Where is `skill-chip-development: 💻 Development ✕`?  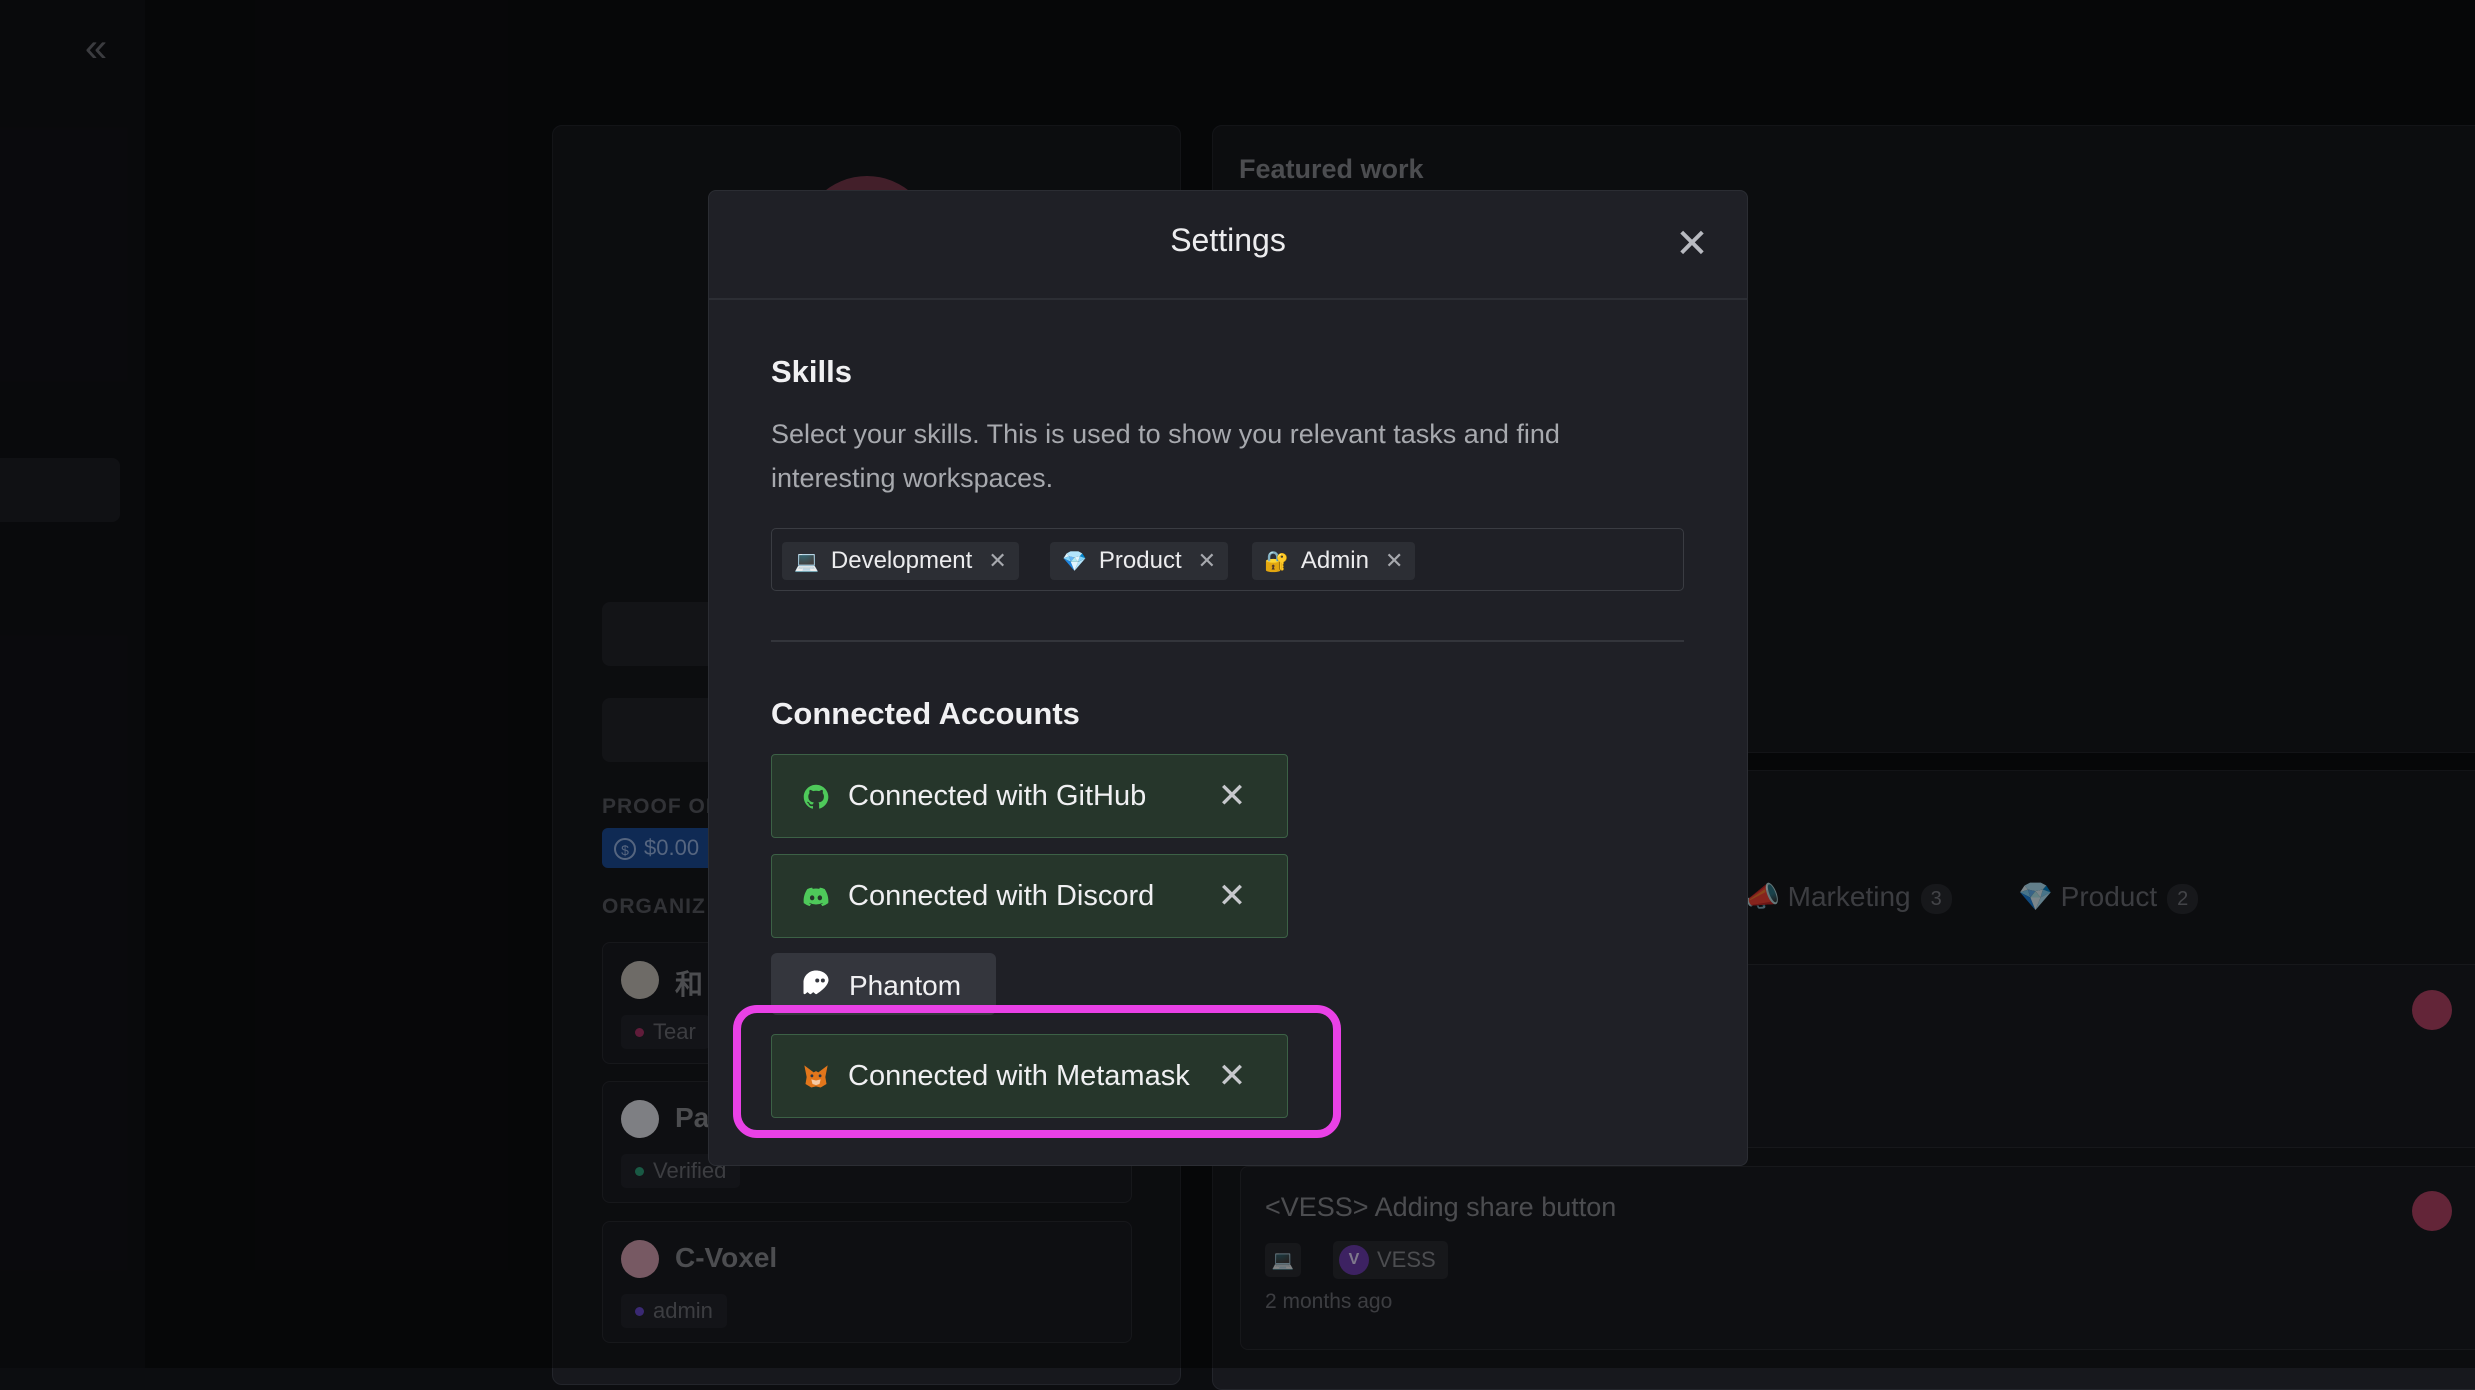
skill-chip-development: 💻 Development ✕ is located at coordinates (900, 561).